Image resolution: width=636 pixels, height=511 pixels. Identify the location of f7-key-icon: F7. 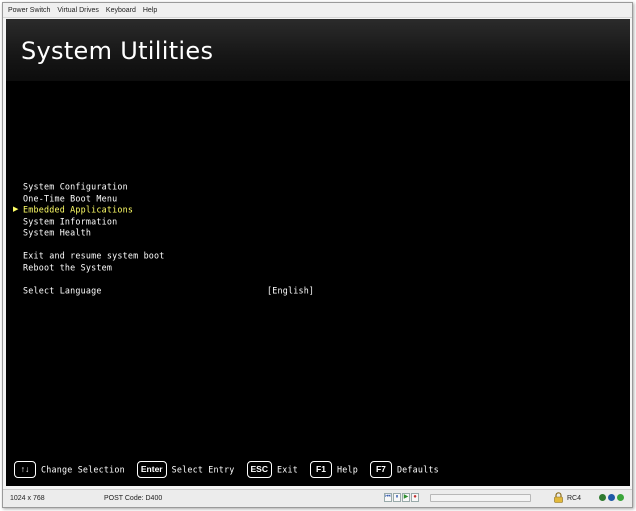
(380, 469).